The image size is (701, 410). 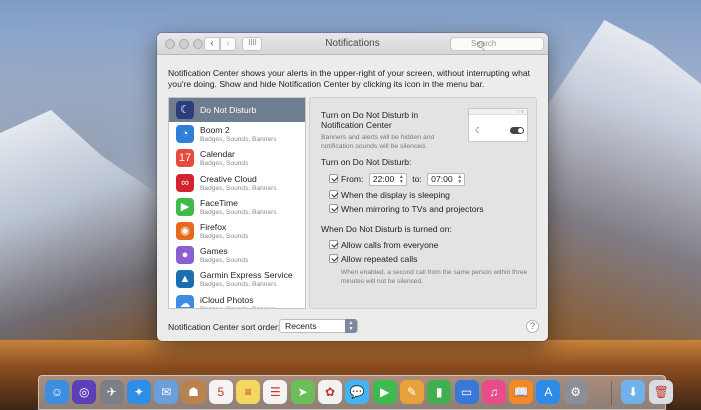 I want to click on display-sleeping-checkbox, so click(x=333, y=194).